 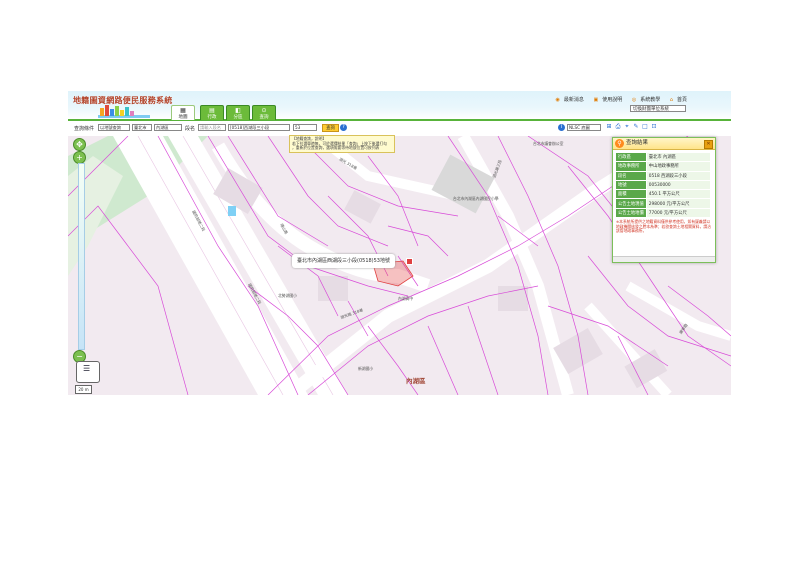 I want to click on help-icon: ?, so click(x=343, y=127).